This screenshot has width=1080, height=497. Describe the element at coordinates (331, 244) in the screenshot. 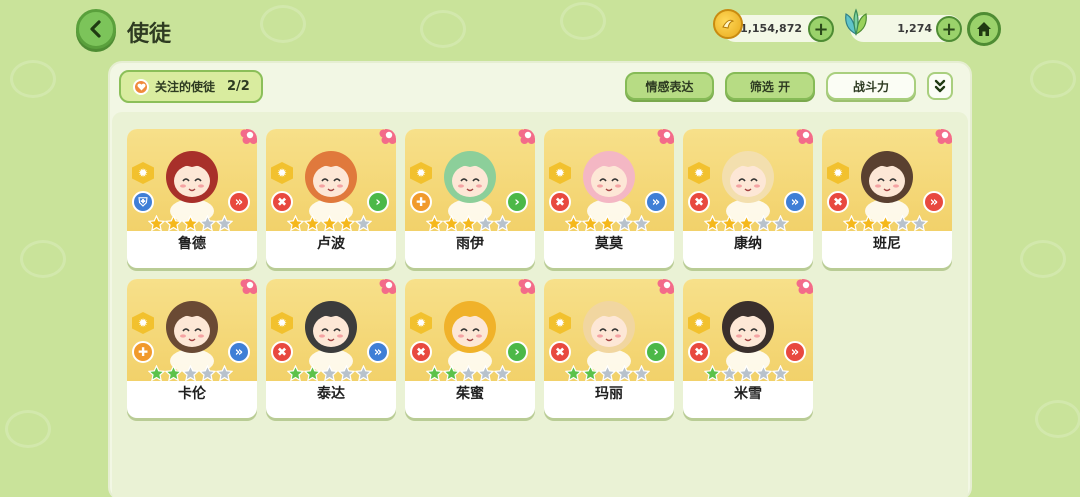

I see `character-name: 卢波` at that location.